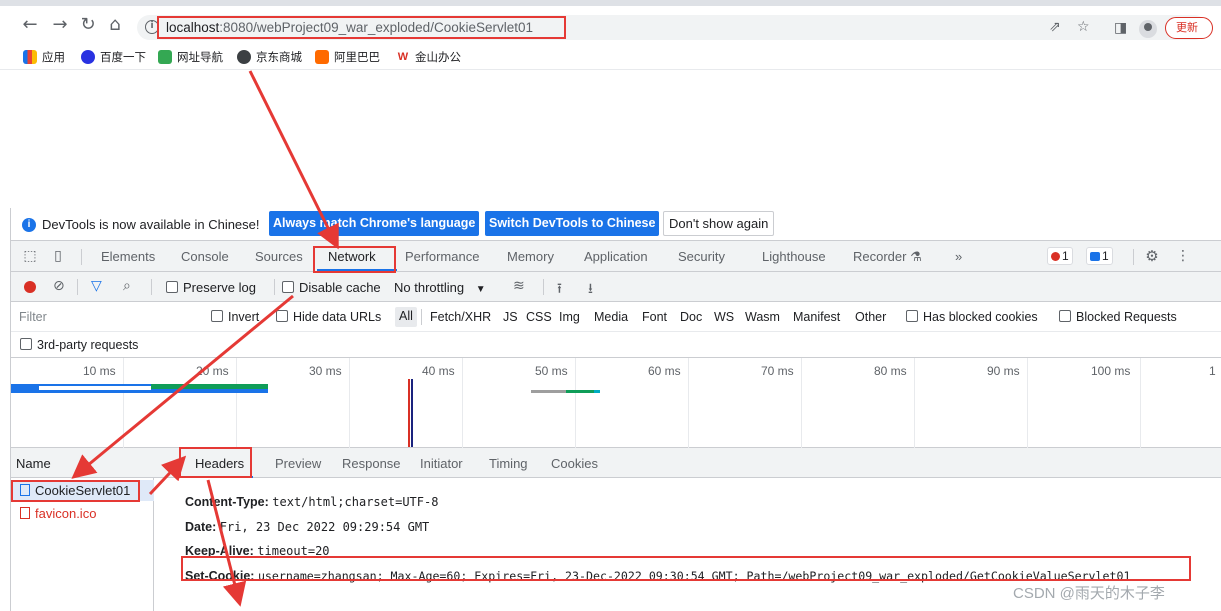 This screenshot has height=611, width=1221. I want to click on bookmark-apps: 应用, so click(44, 57).